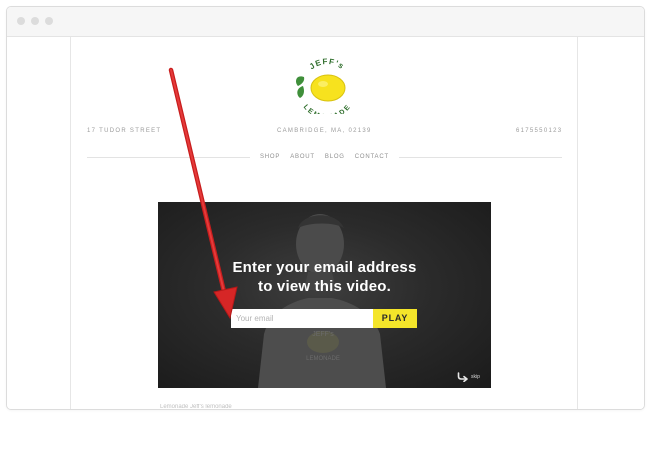 This screenshot has width=657, height=451. What do you see at coordinates (539, 131) in the screenshot?
I see `phone-number: 6175550123` at bounding box center [539, 131].